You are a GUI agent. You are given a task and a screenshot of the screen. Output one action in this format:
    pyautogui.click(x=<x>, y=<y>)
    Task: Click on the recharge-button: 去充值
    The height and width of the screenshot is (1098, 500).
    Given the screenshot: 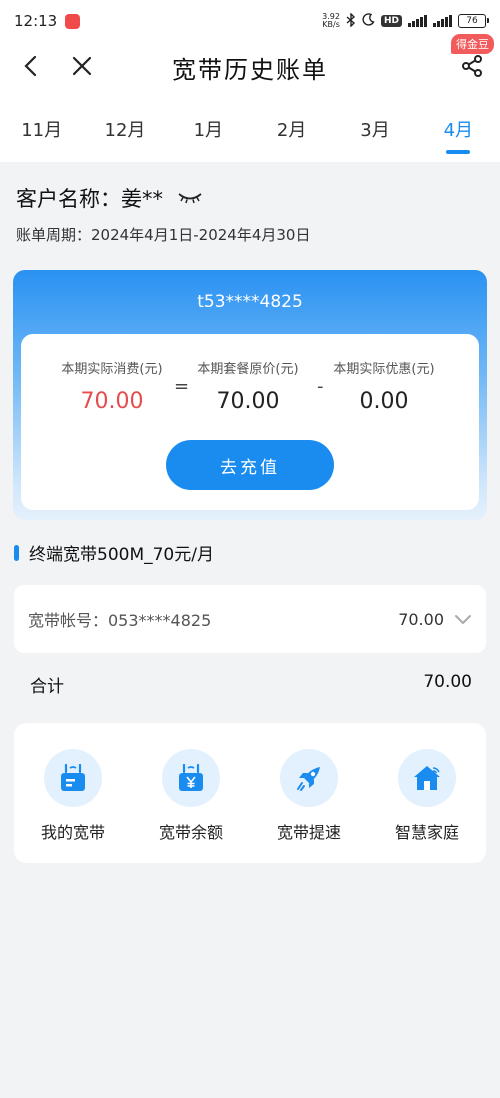 What is the action you would take?
    pyautogui.click(x=250, y=465)
    